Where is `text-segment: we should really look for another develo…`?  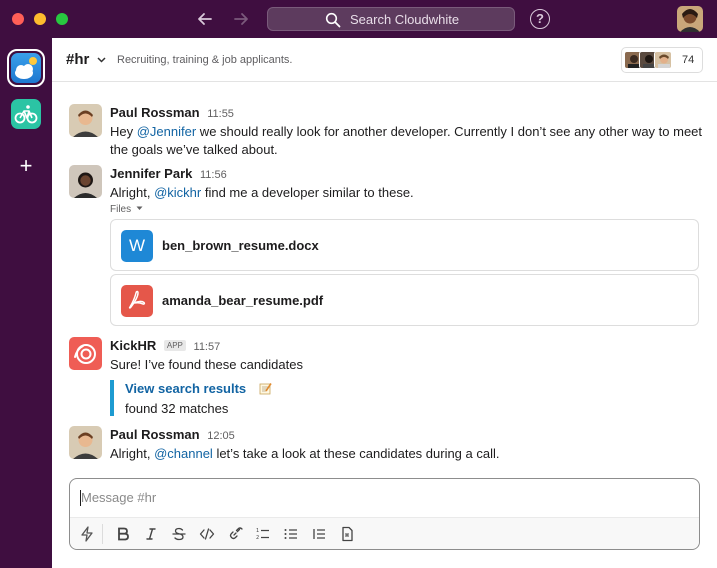 text-segment: we should really look for another develo… is located at coordinates (406, 140).